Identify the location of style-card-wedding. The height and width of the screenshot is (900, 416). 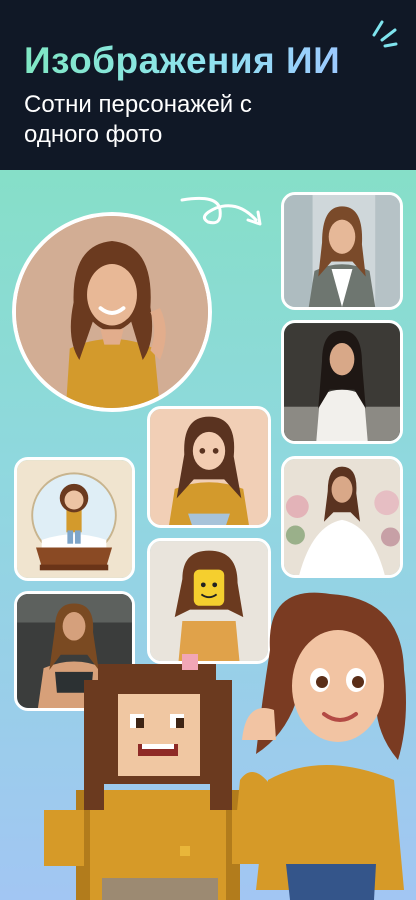
(342, 517).